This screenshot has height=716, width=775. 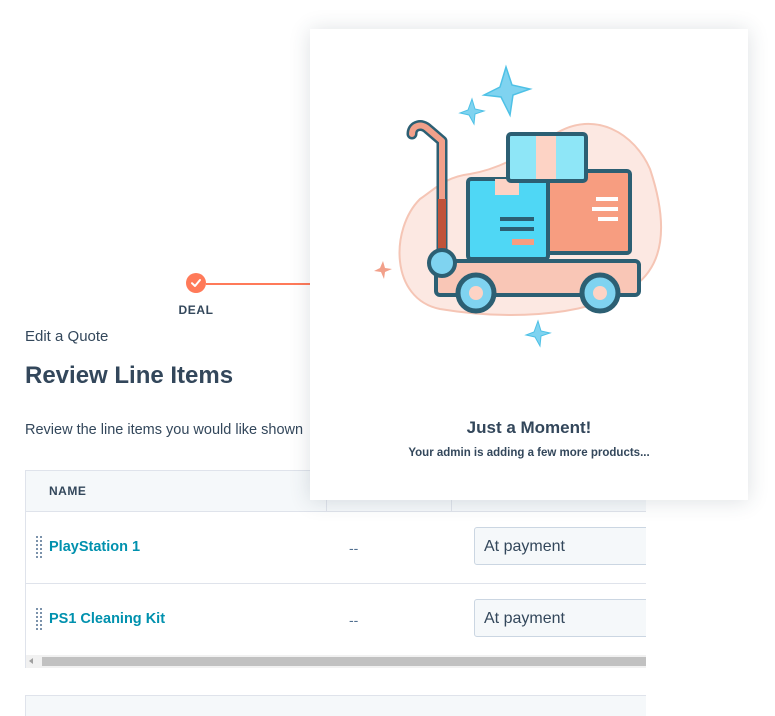 I want to click on page-title: Review Line Items, so click(x=129, y=375).